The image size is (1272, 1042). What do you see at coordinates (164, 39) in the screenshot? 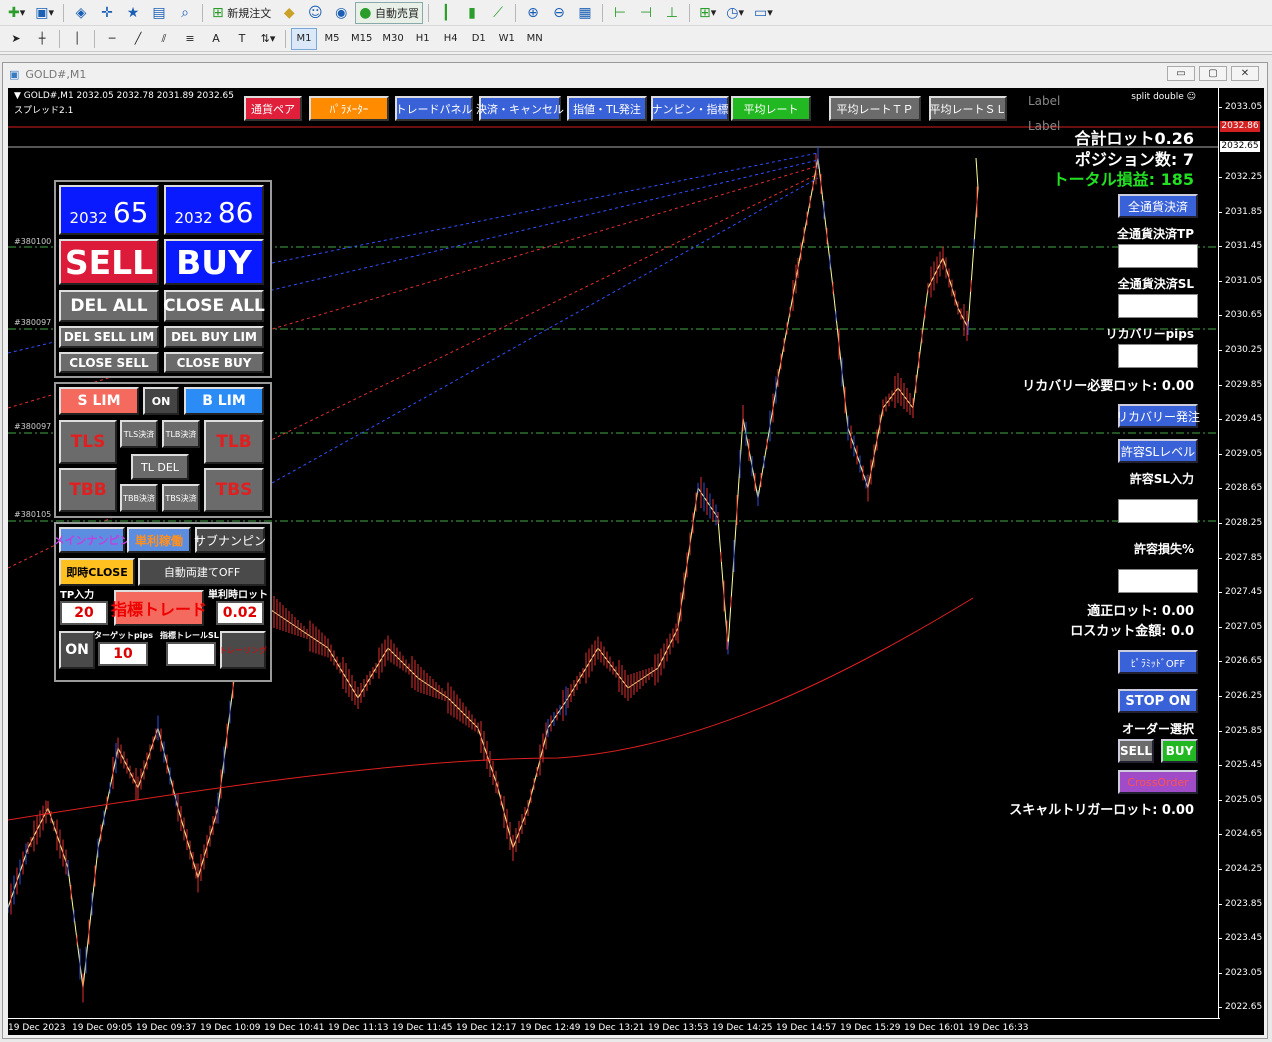
I see `channel-tool: ⫽` at bounding box center [164, 39].